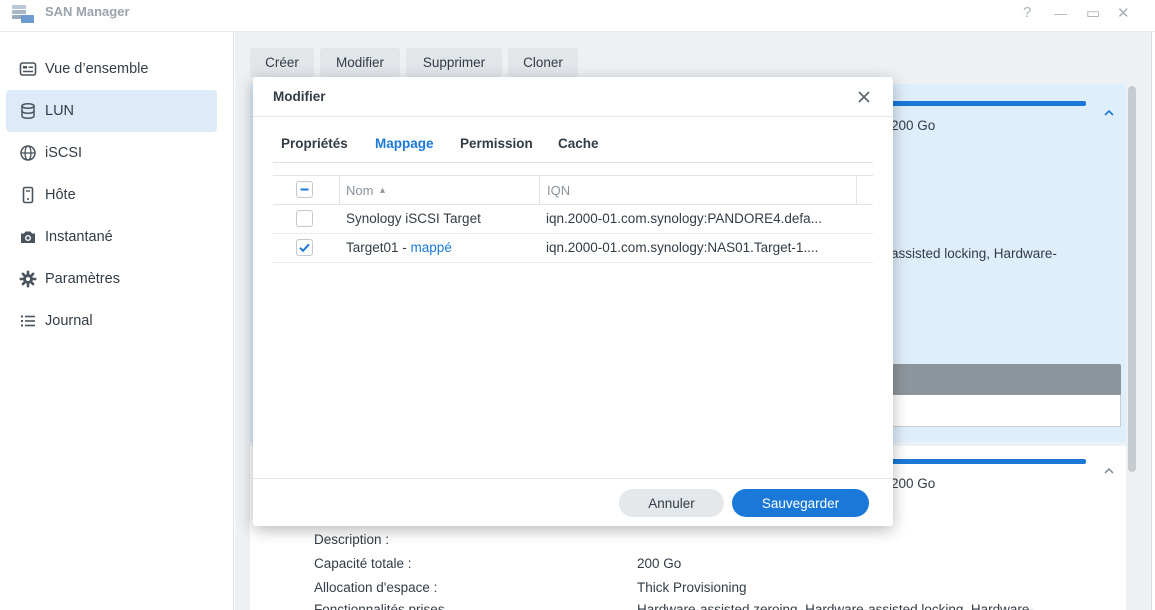 The image size is (1155, 610). I want to click on row-checkbox-checked, so click(304, 247).